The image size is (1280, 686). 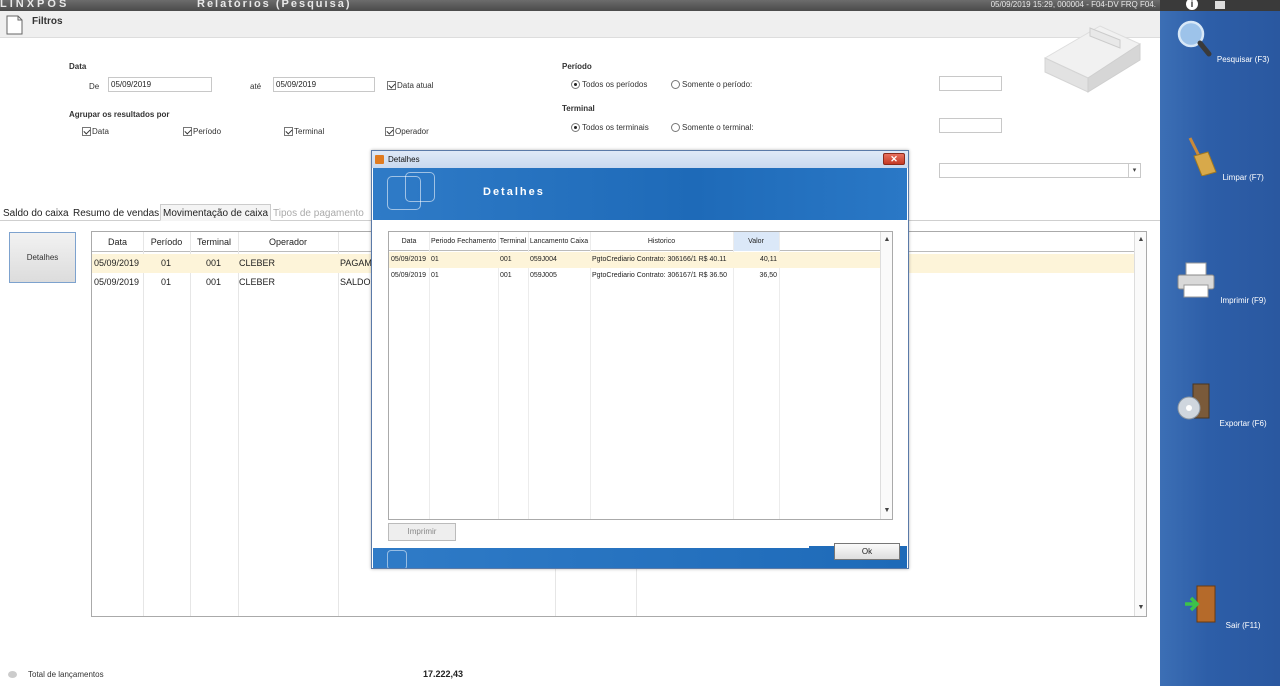 What do you see at coordinates (867, 551) in the screenshot?
I see `ok-button: Ok` at bounding box center [867, 551].